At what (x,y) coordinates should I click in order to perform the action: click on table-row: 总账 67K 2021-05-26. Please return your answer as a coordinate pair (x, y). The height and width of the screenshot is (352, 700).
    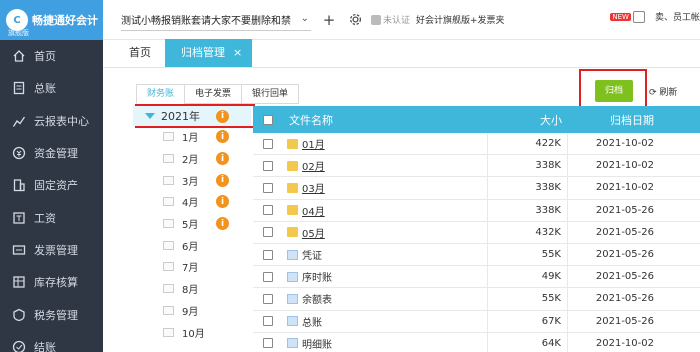
    Looking at the image, I should click on (476, 321).